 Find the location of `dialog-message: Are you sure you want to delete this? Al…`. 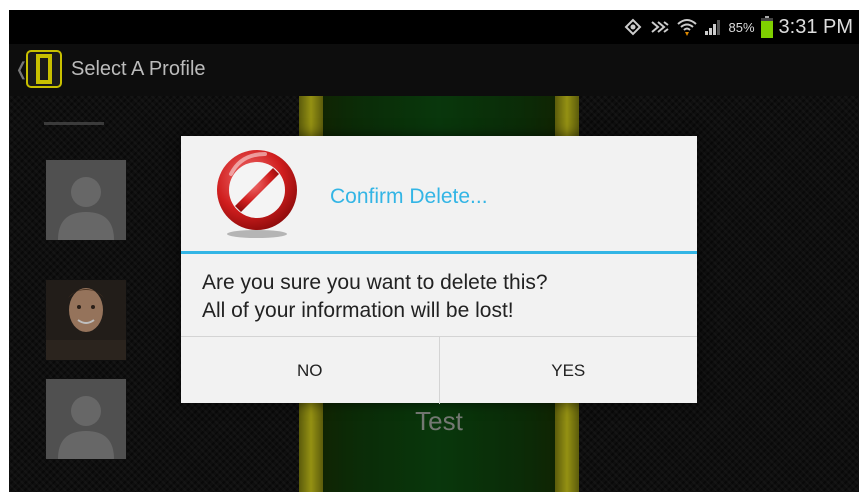

dialog-message: Are you sure you want to delete this? Al… is located at coordinates (442, 297).